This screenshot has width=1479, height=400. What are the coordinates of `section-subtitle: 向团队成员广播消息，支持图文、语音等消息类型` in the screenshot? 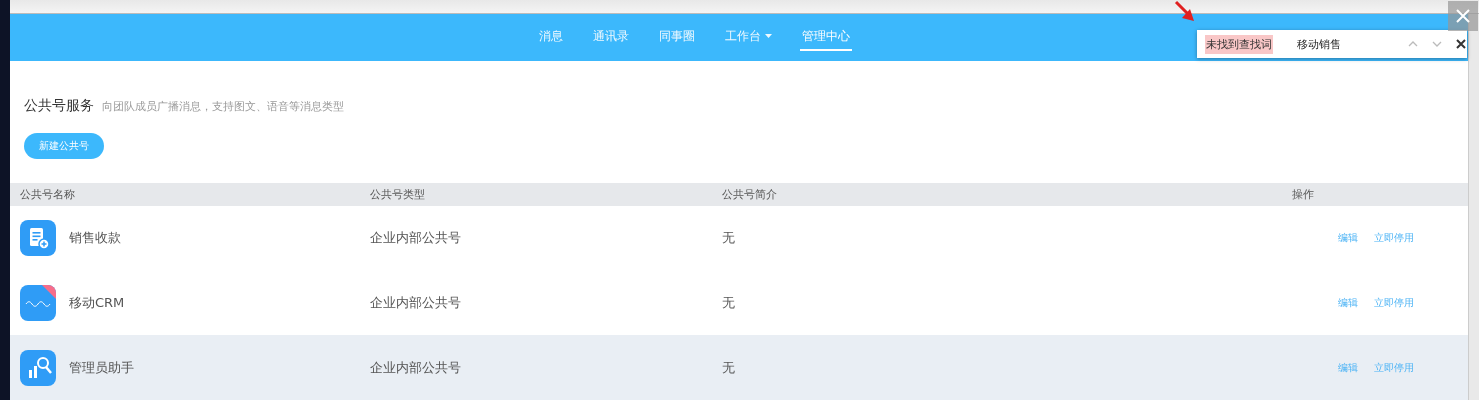 It's located at (223, 106).